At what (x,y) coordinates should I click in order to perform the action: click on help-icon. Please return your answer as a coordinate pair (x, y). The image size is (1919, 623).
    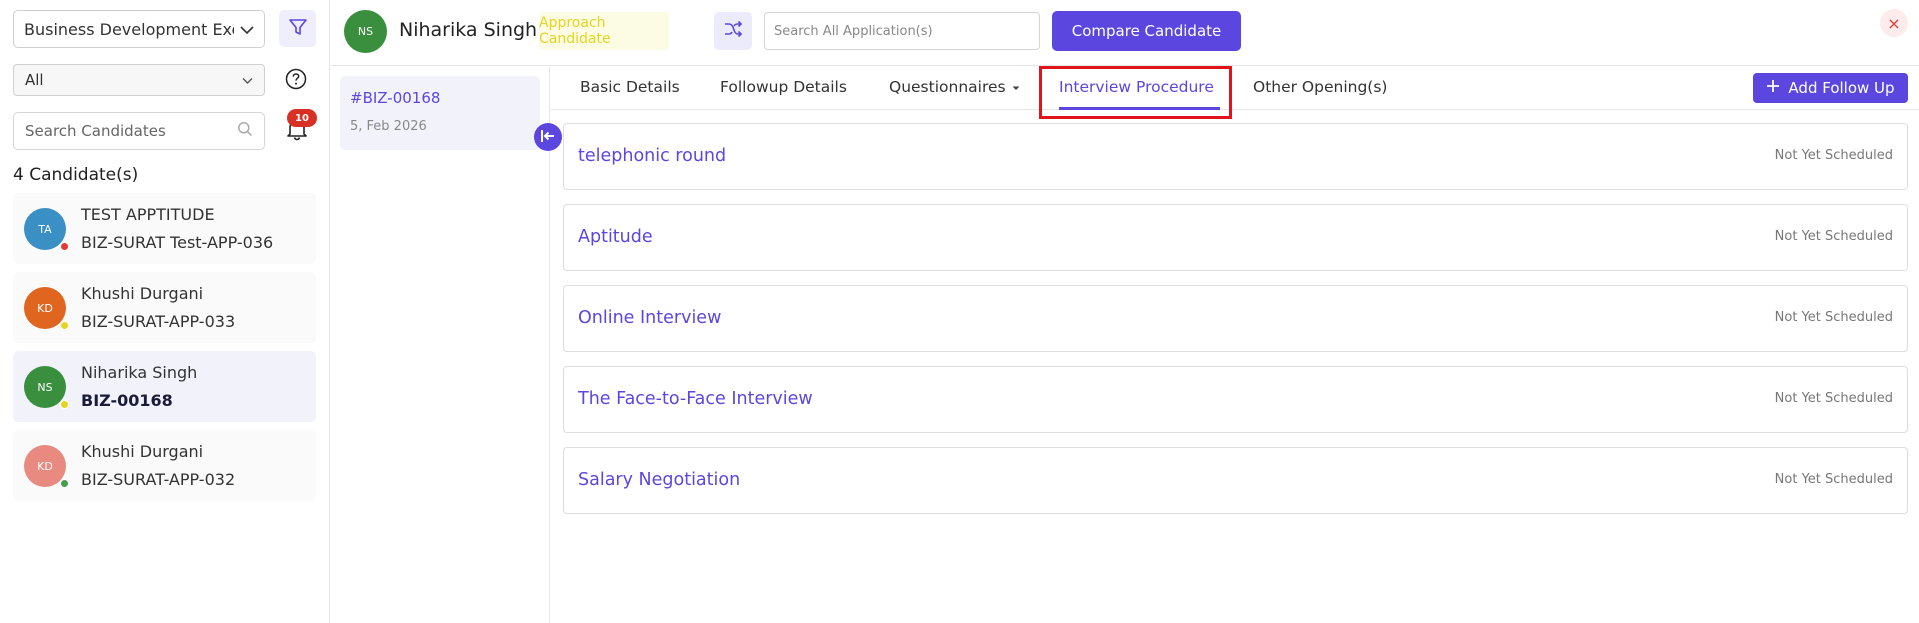
    Looking at the image, I should click on (296, 79).